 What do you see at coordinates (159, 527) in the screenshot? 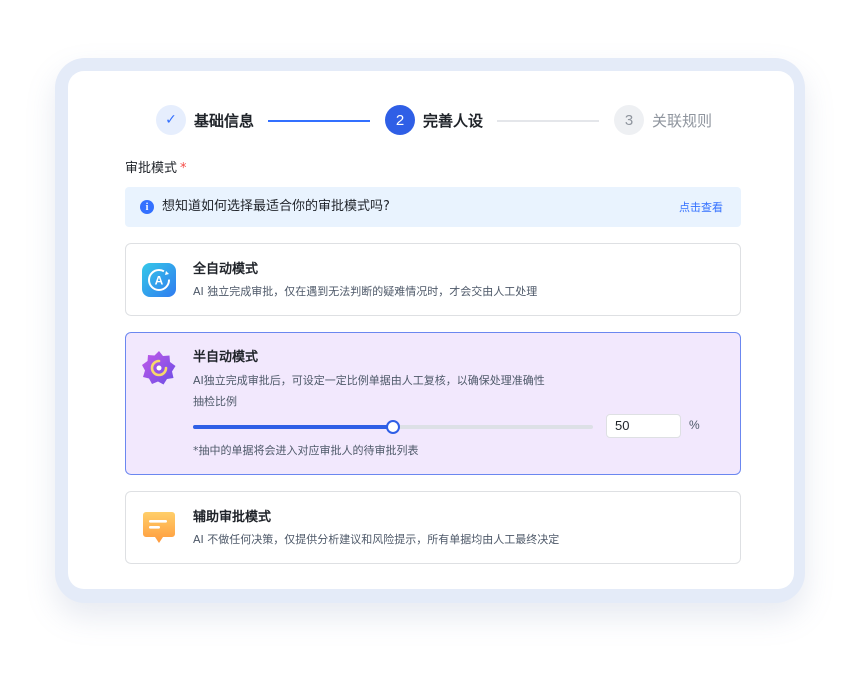
I see `assist-mode-icon` at bounding box center [159, 527].